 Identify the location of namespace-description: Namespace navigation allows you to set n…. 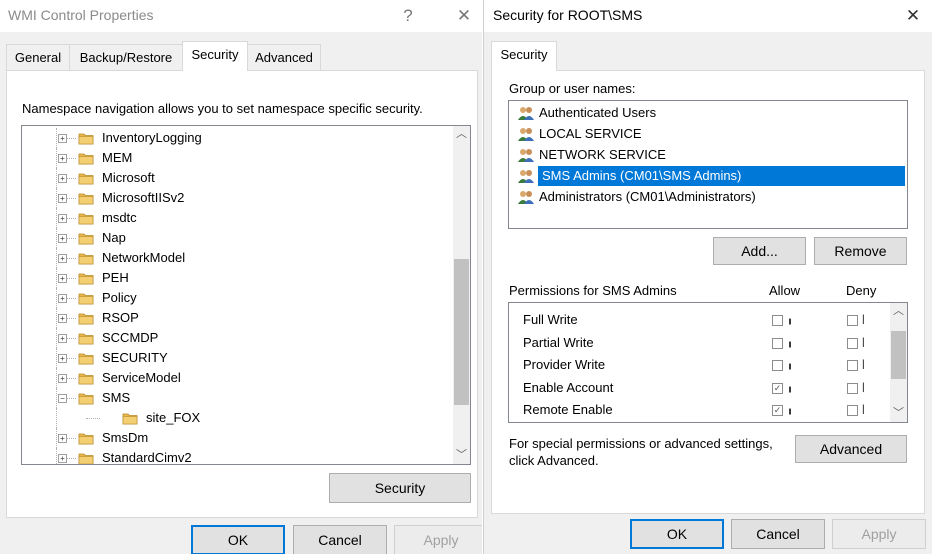
(222, 108).